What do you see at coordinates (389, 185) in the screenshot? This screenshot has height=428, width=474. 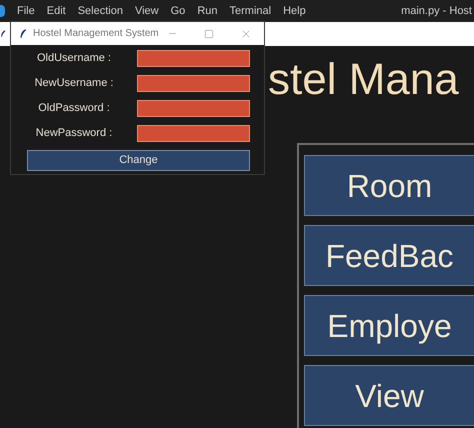 I see `menu-button: Room` at bounding box center [389, 185].